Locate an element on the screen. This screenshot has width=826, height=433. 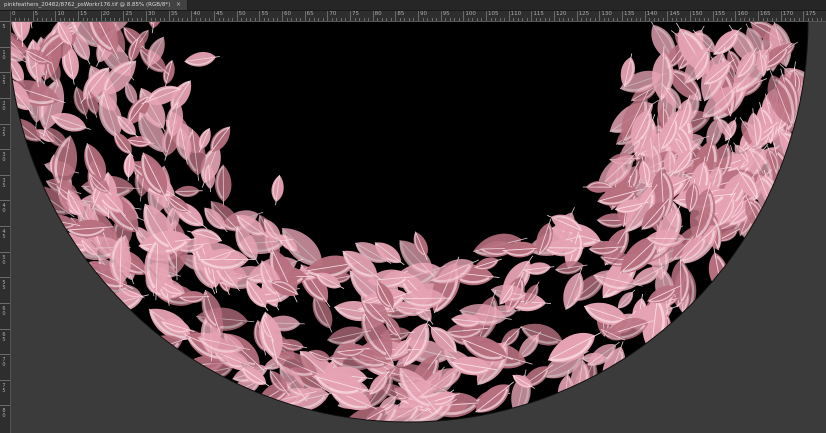
ruler-label: 170 is located at coordinates (788, 14).